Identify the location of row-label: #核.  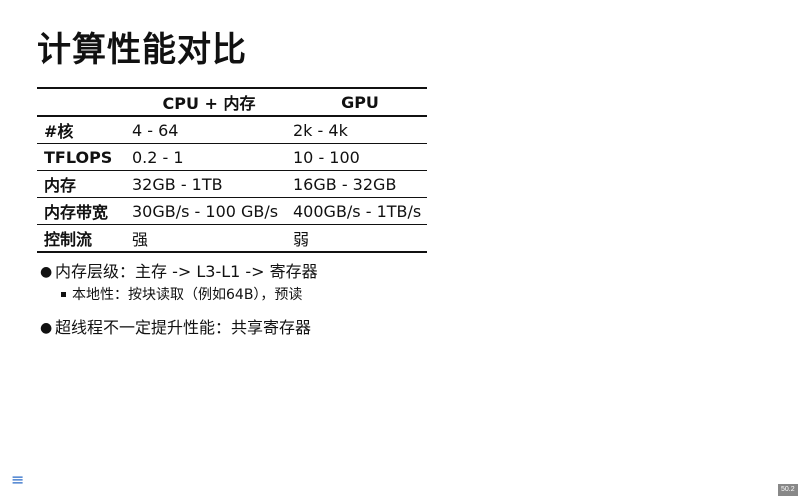
(81, 130).